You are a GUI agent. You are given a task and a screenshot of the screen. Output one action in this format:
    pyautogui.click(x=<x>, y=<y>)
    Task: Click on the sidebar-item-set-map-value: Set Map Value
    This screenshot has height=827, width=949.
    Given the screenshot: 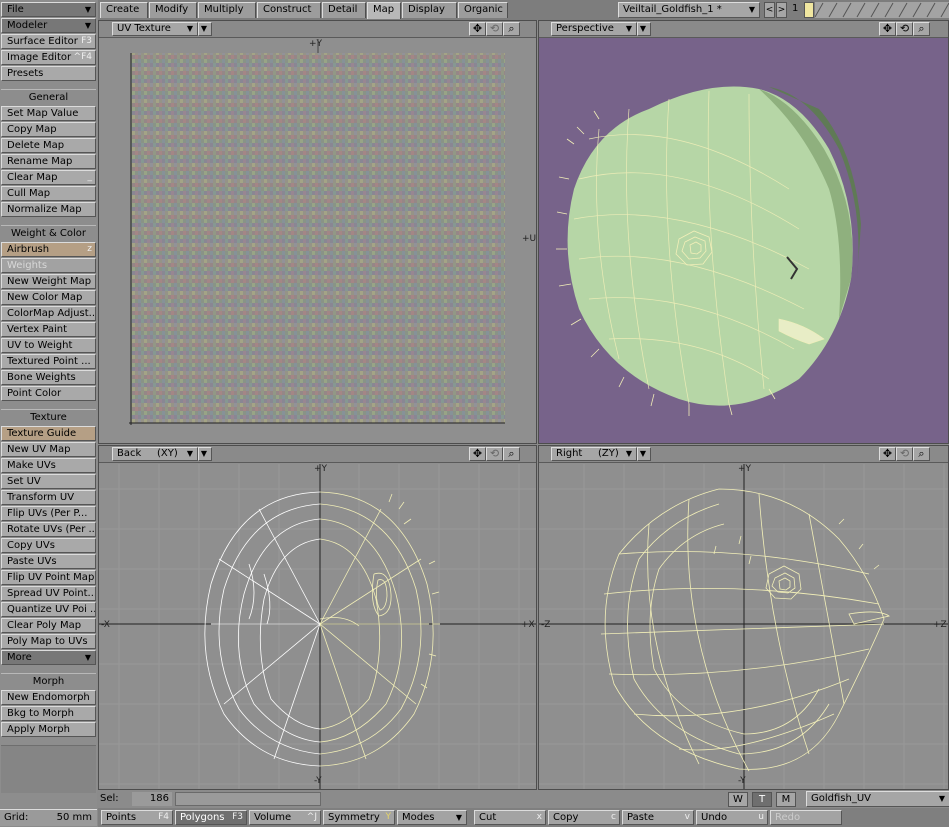 What is the action you would take?
    pyautogui.click(x=48, y=113)
    